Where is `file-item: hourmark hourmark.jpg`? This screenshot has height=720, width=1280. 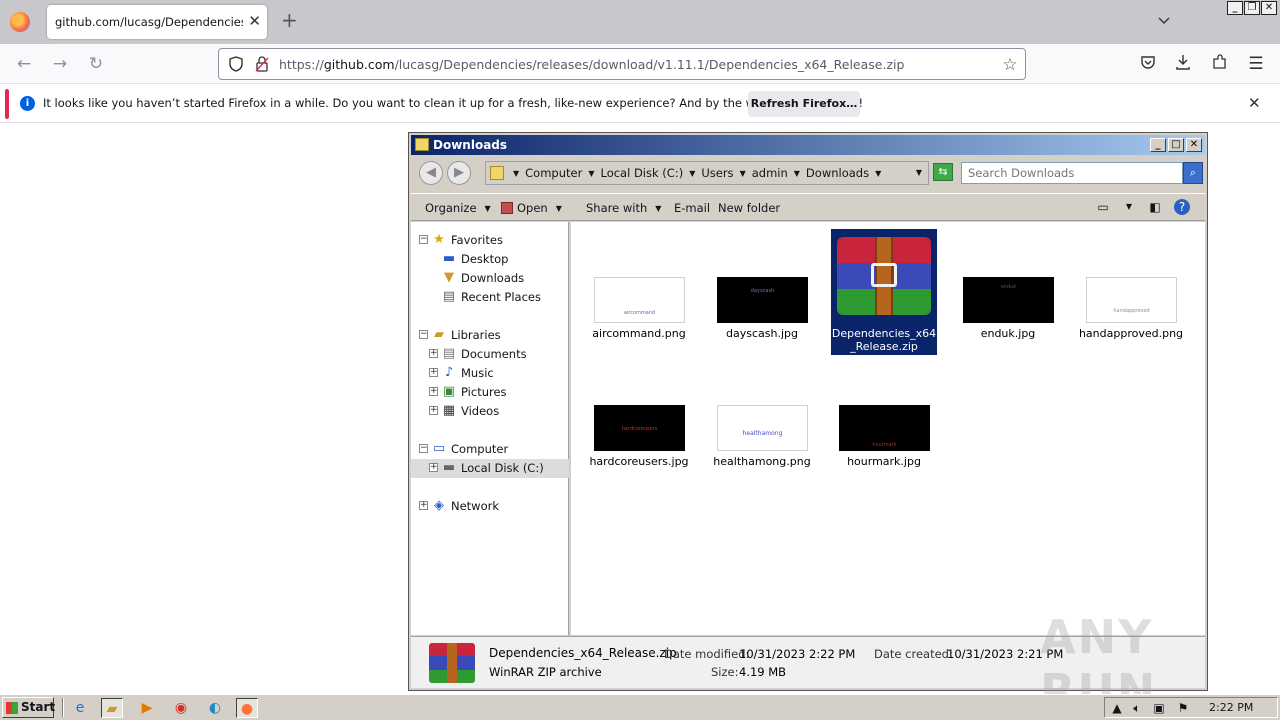 file-item: hourmark hourmark.jpg is located at coordinates (884, 420).